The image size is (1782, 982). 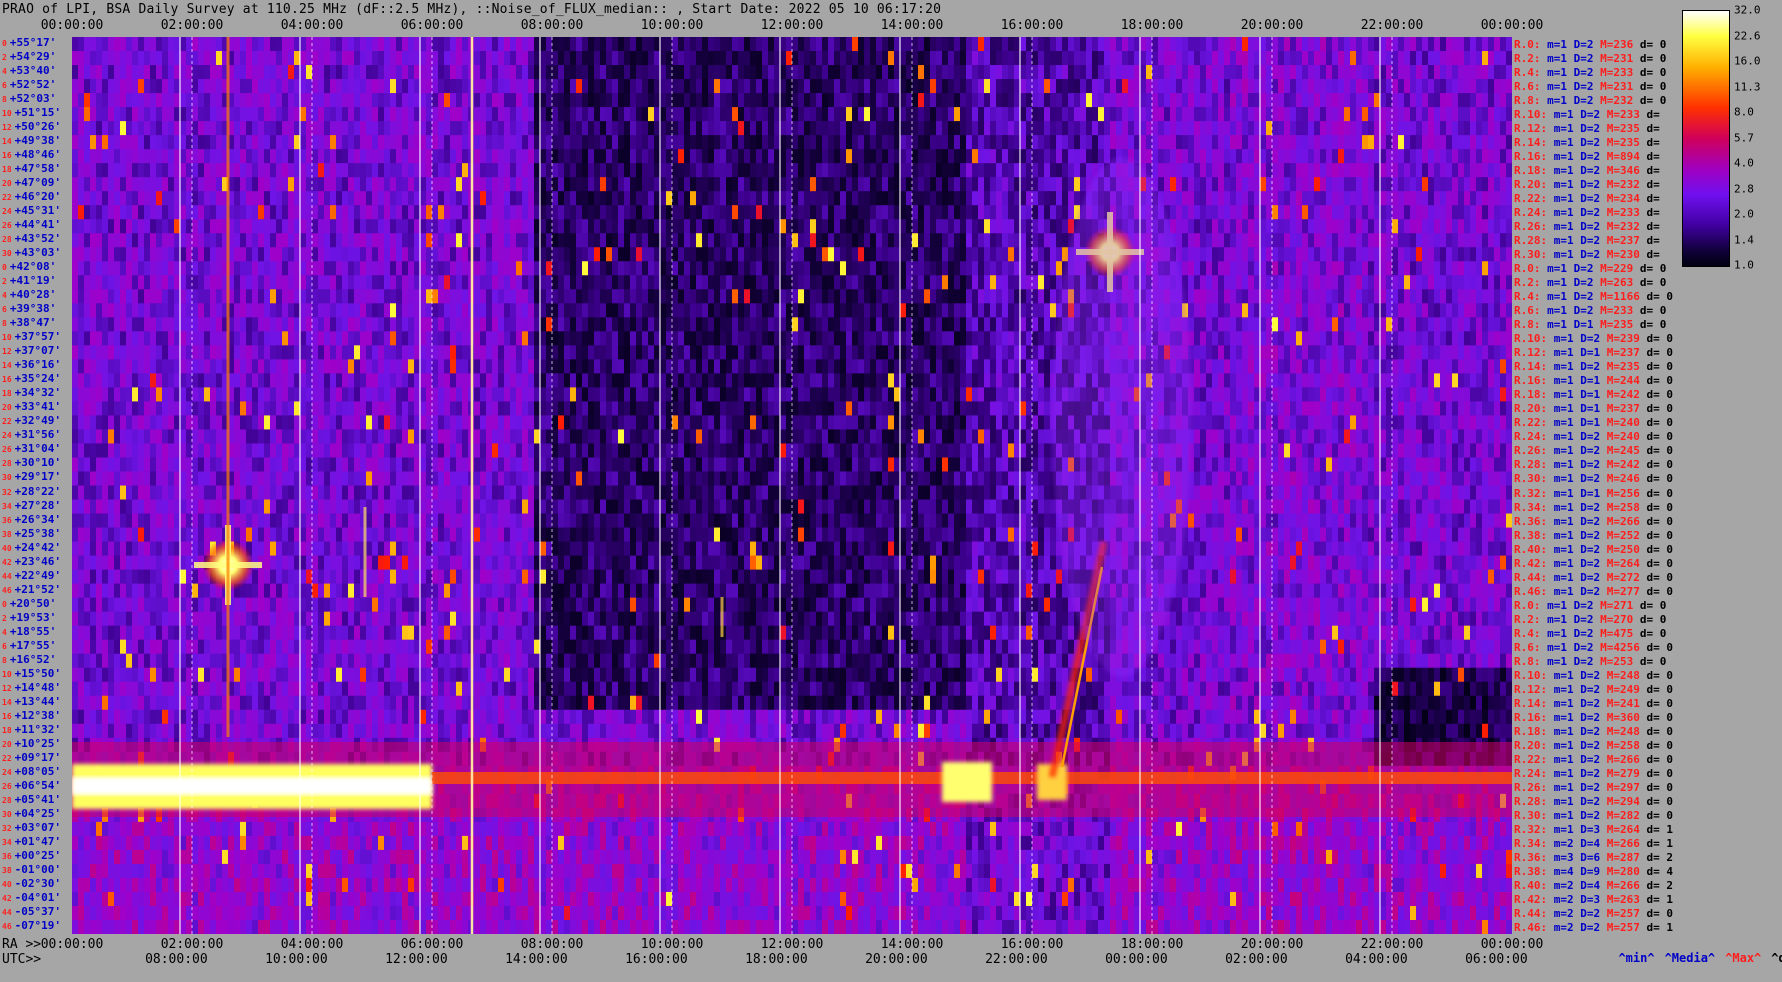 What do you see at coordinates (31, 534) in the screenshot?
I see `declination-label: 38+25°38'` at bounding box center [31, 534].